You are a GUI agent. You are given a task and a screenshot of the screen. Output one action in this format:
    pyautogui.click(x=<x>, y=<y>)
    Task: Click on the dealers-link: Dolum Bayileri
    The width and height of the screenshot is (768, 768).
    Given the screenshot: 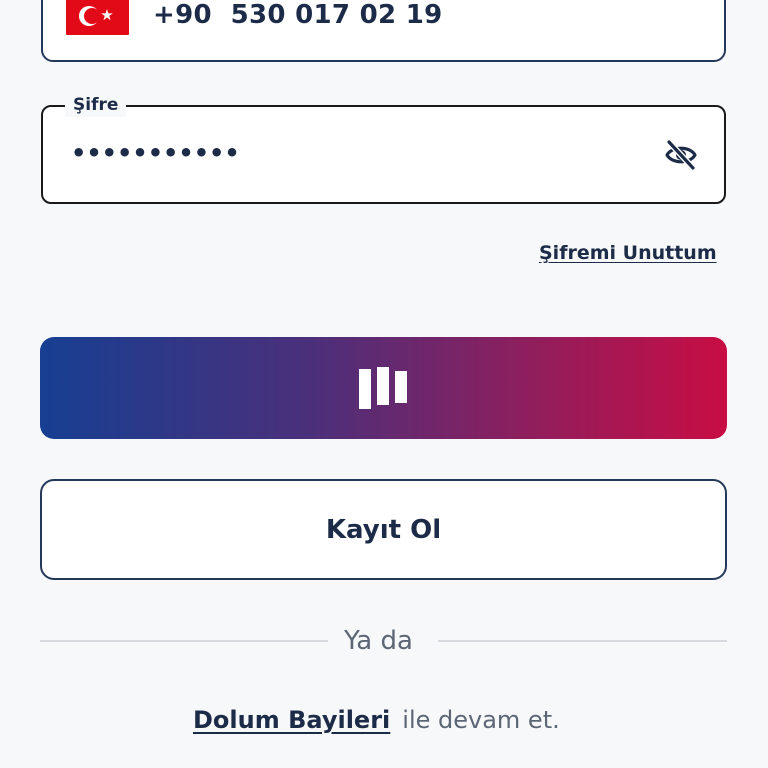 What is the action you would take?
    pyautogui.click(x=291, y=720)
    